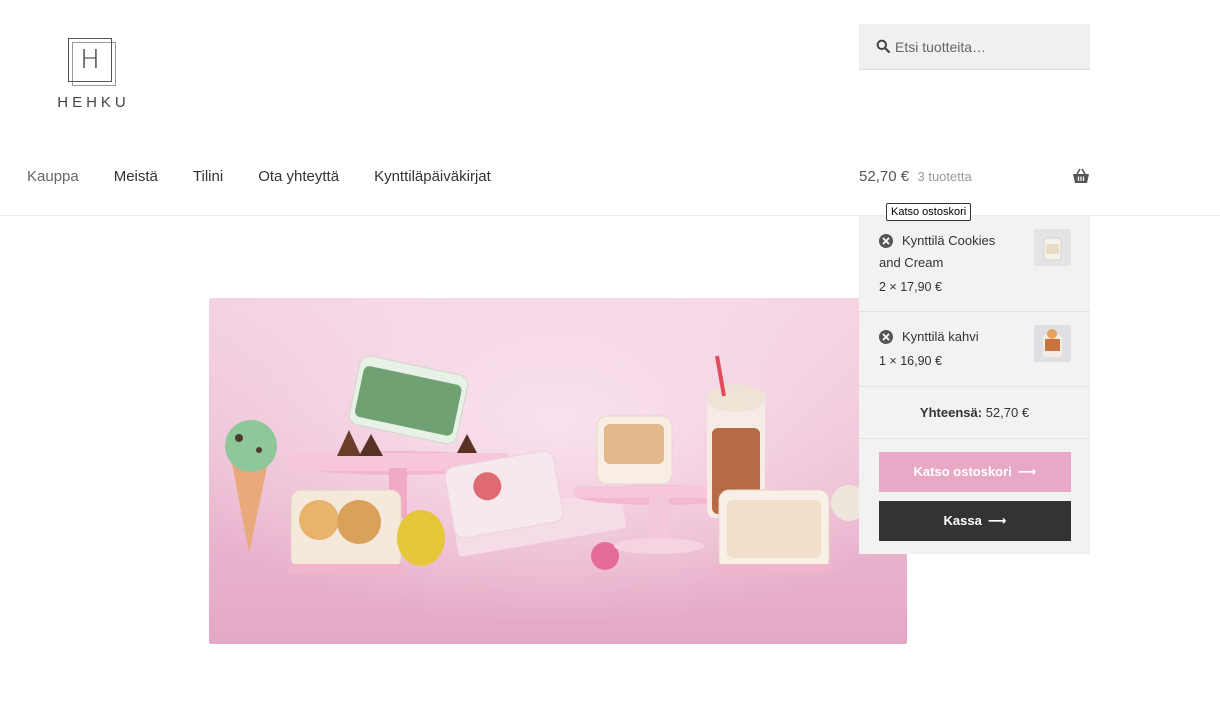 This screenshot has height=706, width=1220. What do you see at coordinates (951, 412) in the screenshot?
I see `cart-subtotal-label: Yhteensä:` at bounding box center [951, 412].